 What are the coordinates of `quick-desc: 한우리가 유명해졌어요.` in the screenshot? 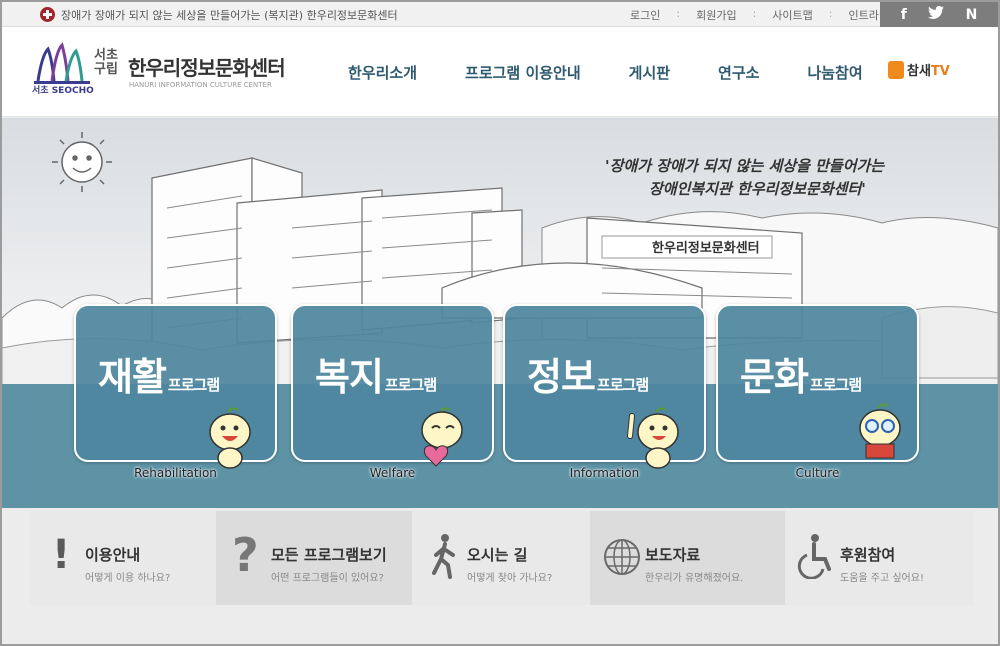 It's located at (694, 578).